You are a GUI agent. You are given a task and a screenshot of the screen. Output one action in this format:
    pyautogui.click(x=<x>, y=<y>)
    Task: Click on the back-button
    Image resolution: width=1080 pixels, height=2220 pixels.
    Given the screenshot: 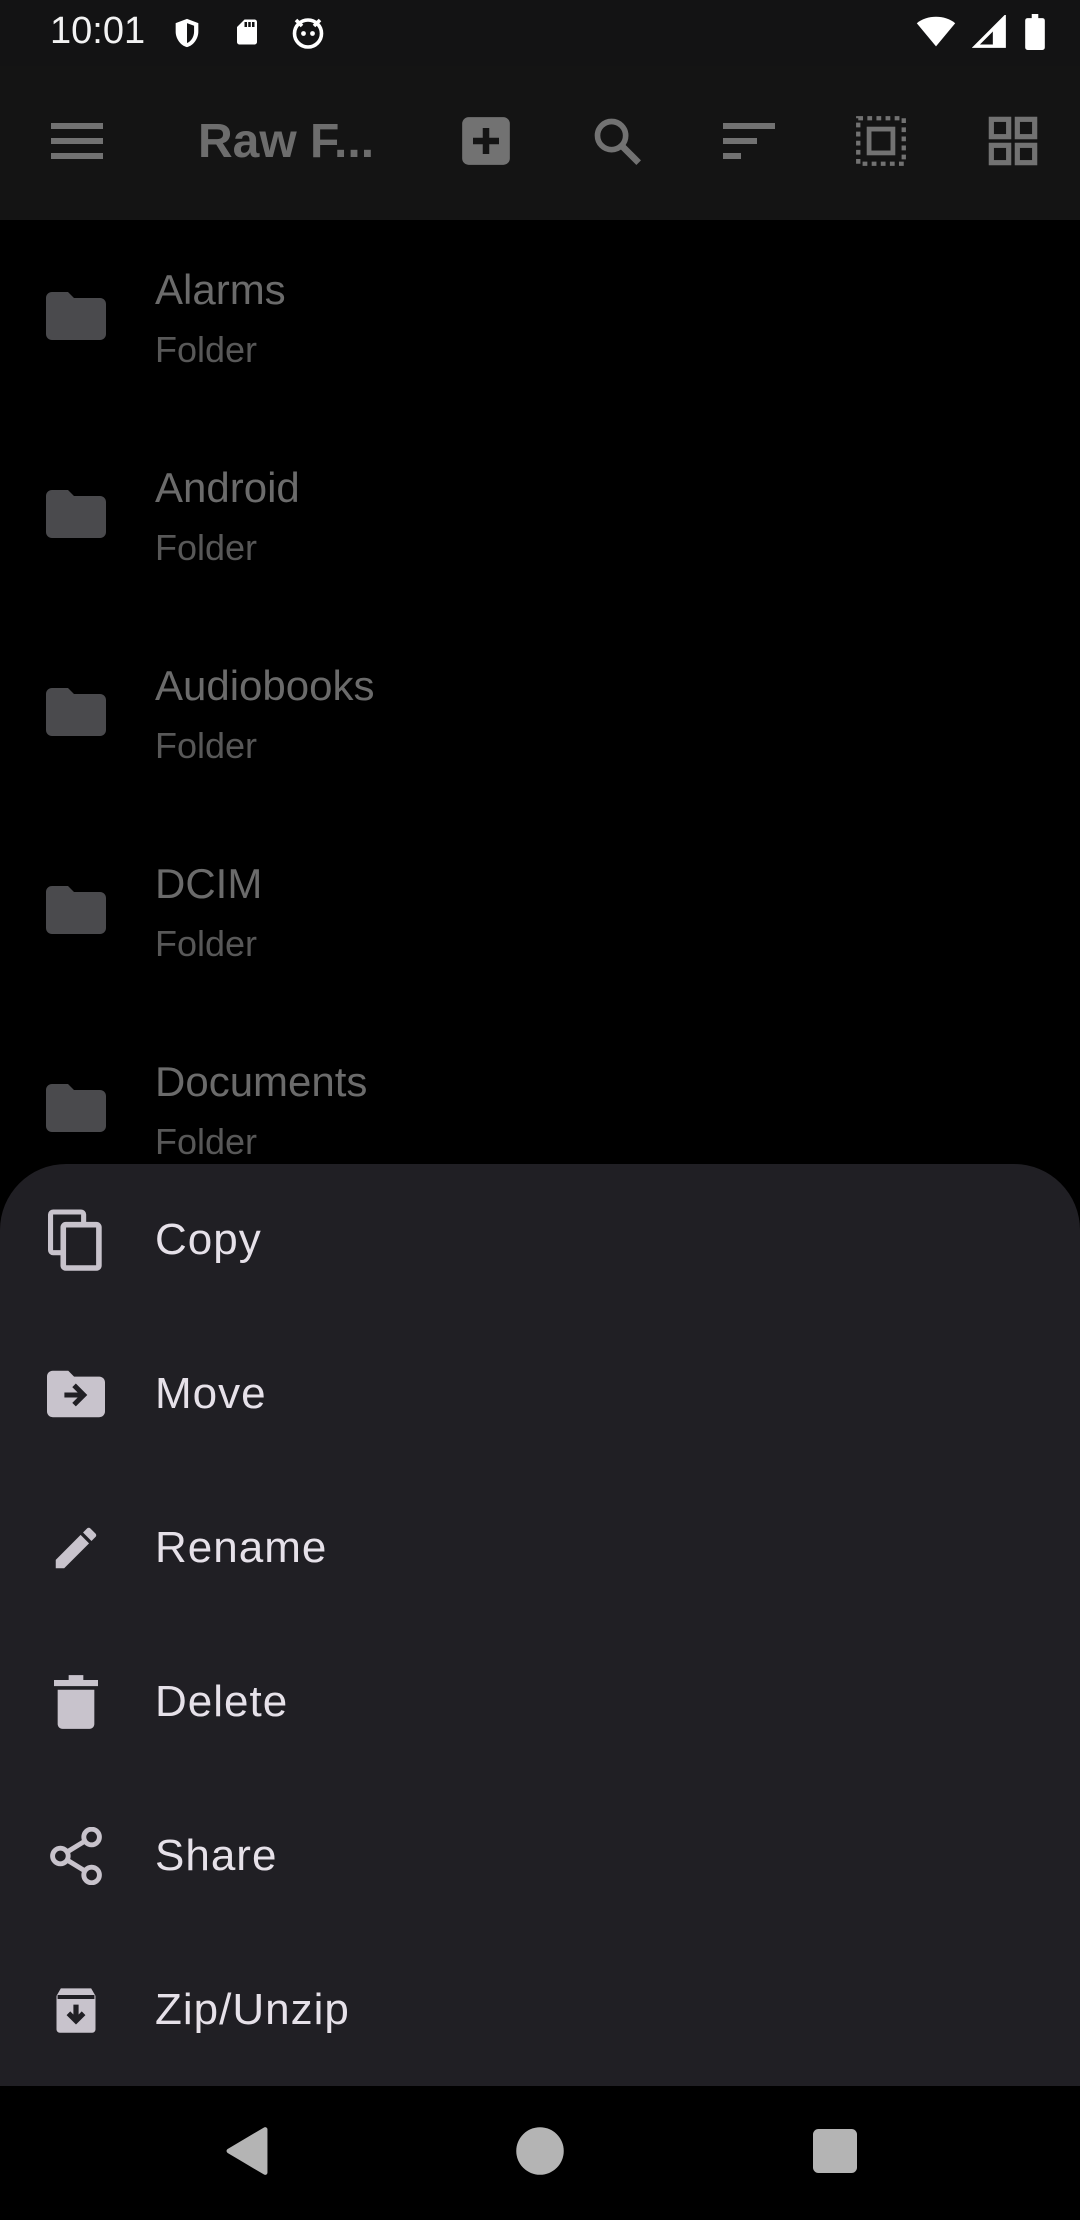 What is the action you would take?
    pyautogui.click(x=247, y=2153)
    